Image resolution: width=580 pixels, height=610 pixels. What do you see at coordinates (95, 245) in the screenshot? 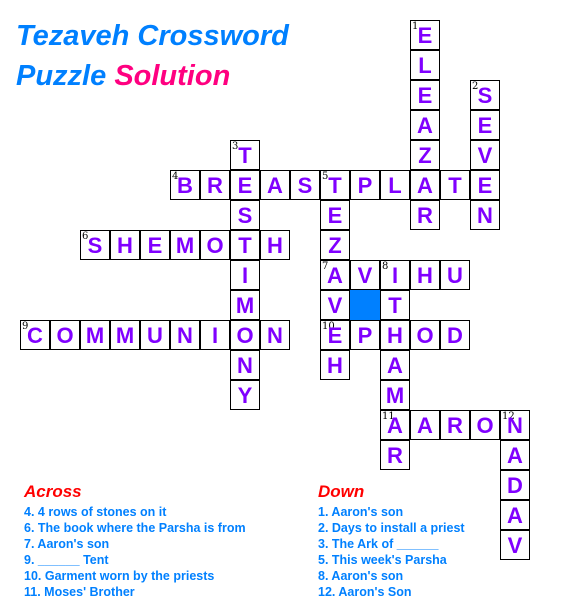
I see `grid-cell: 6S` at bounding box center [95, 245].